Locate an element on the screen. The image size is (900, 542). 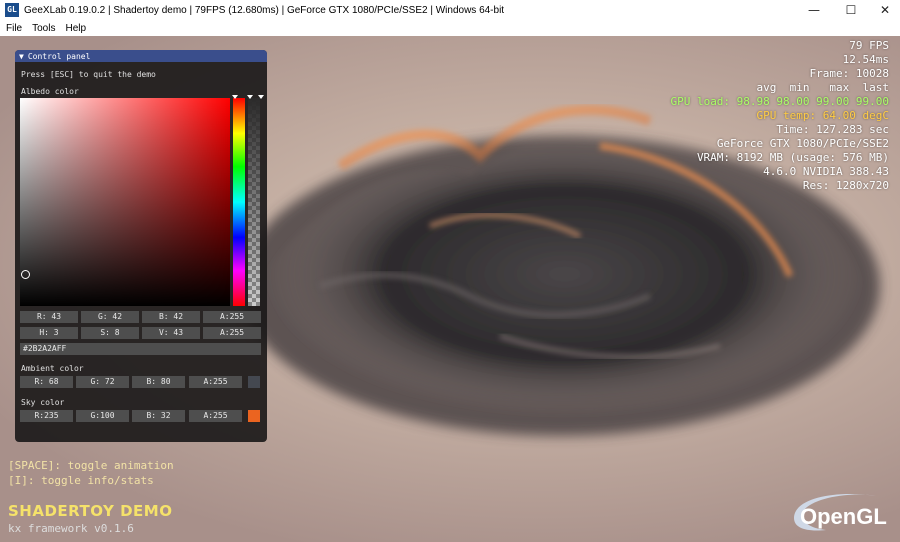
sky-a-field: A:255 is located at coordinates (215, 416).